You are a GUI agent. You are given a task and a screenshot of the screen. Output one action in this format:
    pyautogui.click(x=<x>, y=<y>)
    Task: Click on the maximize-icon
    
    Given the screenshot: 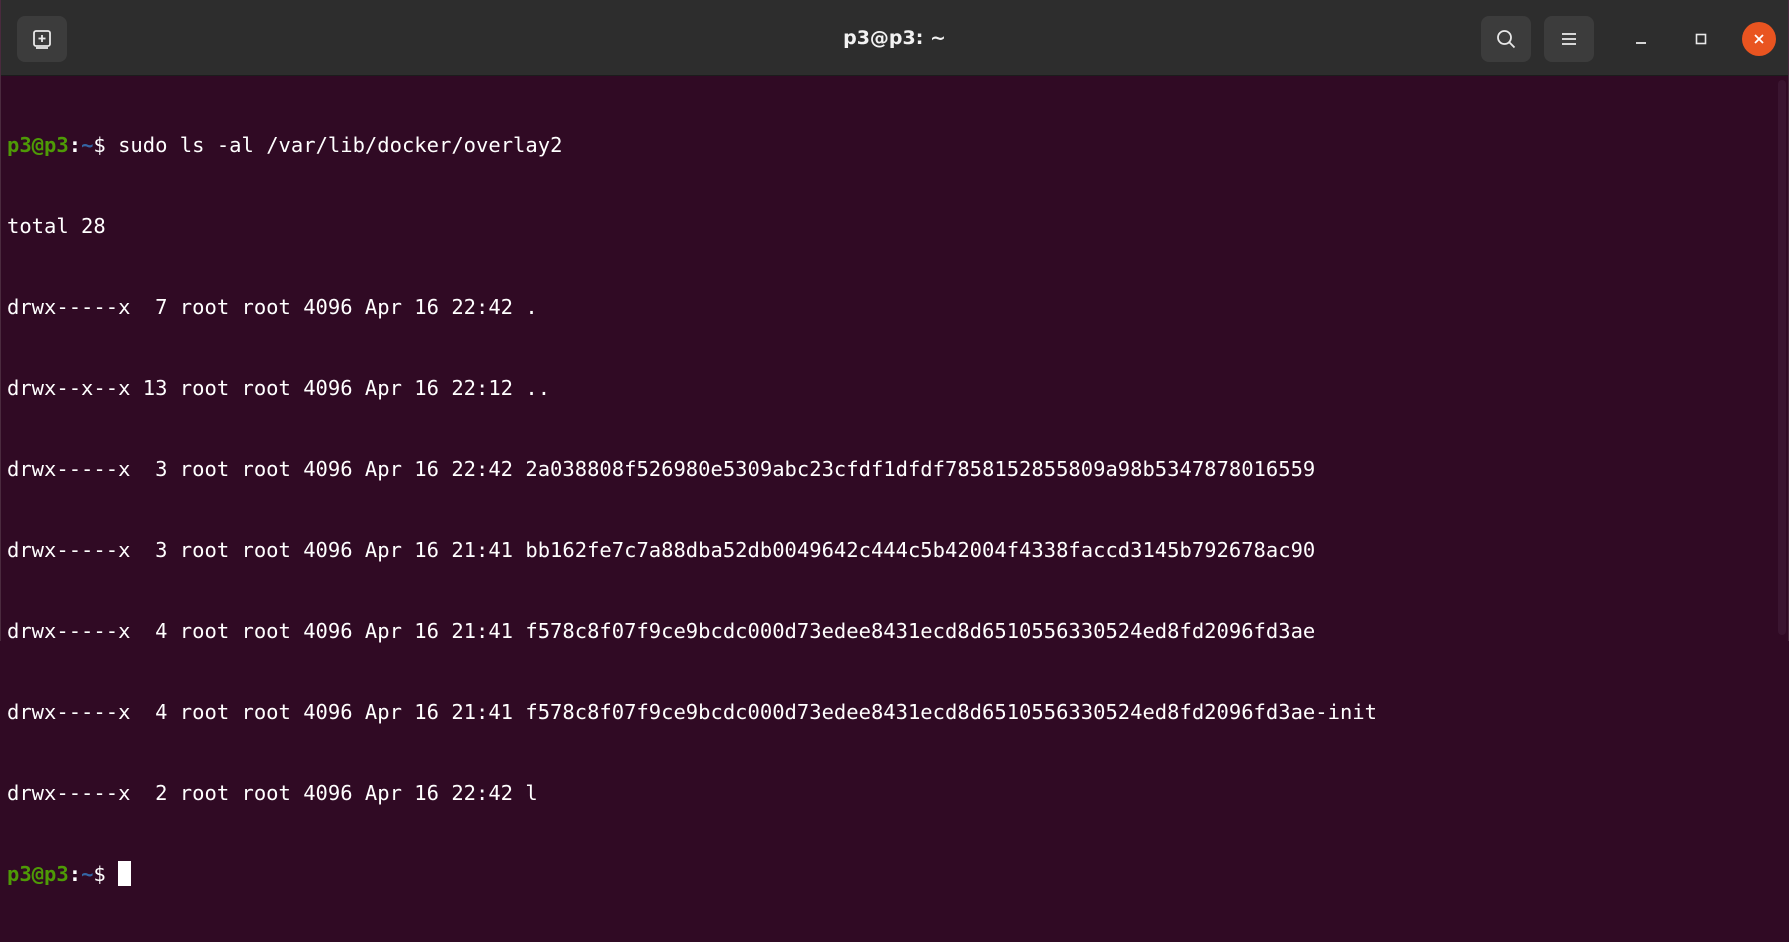 What is the action you would take?
    pyautogui.click(x=1701, y=39)
    